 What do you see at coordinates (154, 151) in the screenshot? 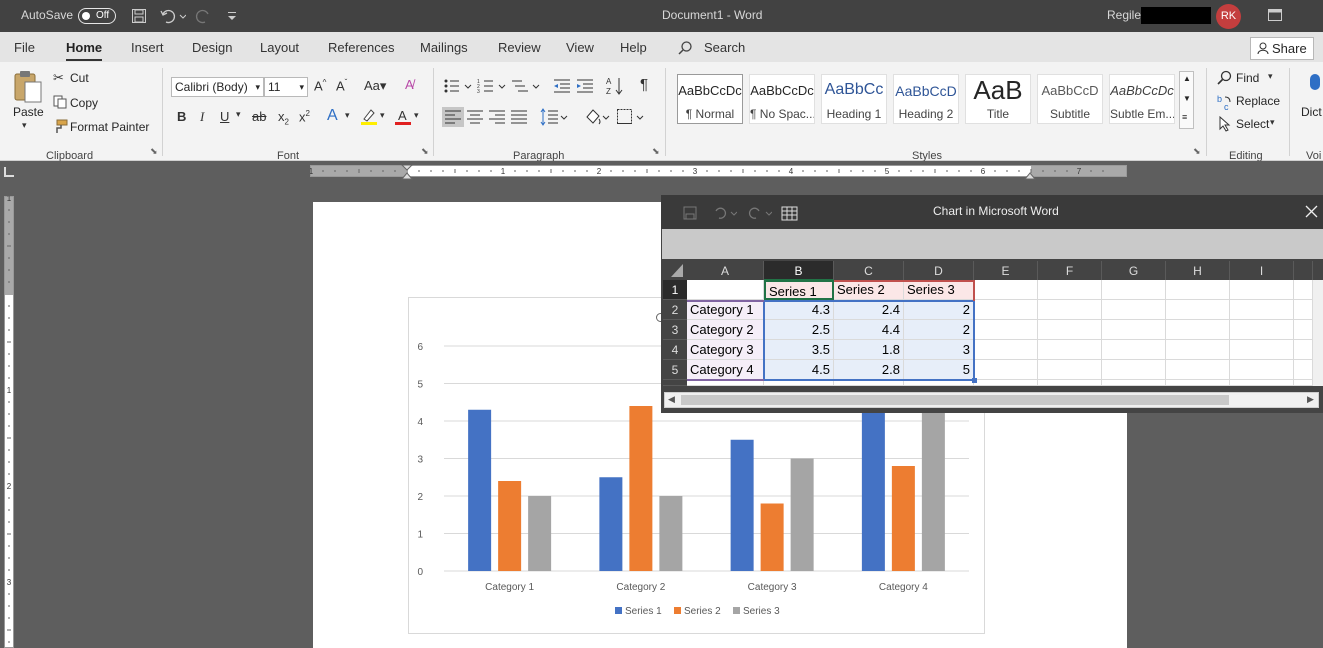
I see `clipboard-launcher-icon: ⬊` at bounding box center [154, 151].